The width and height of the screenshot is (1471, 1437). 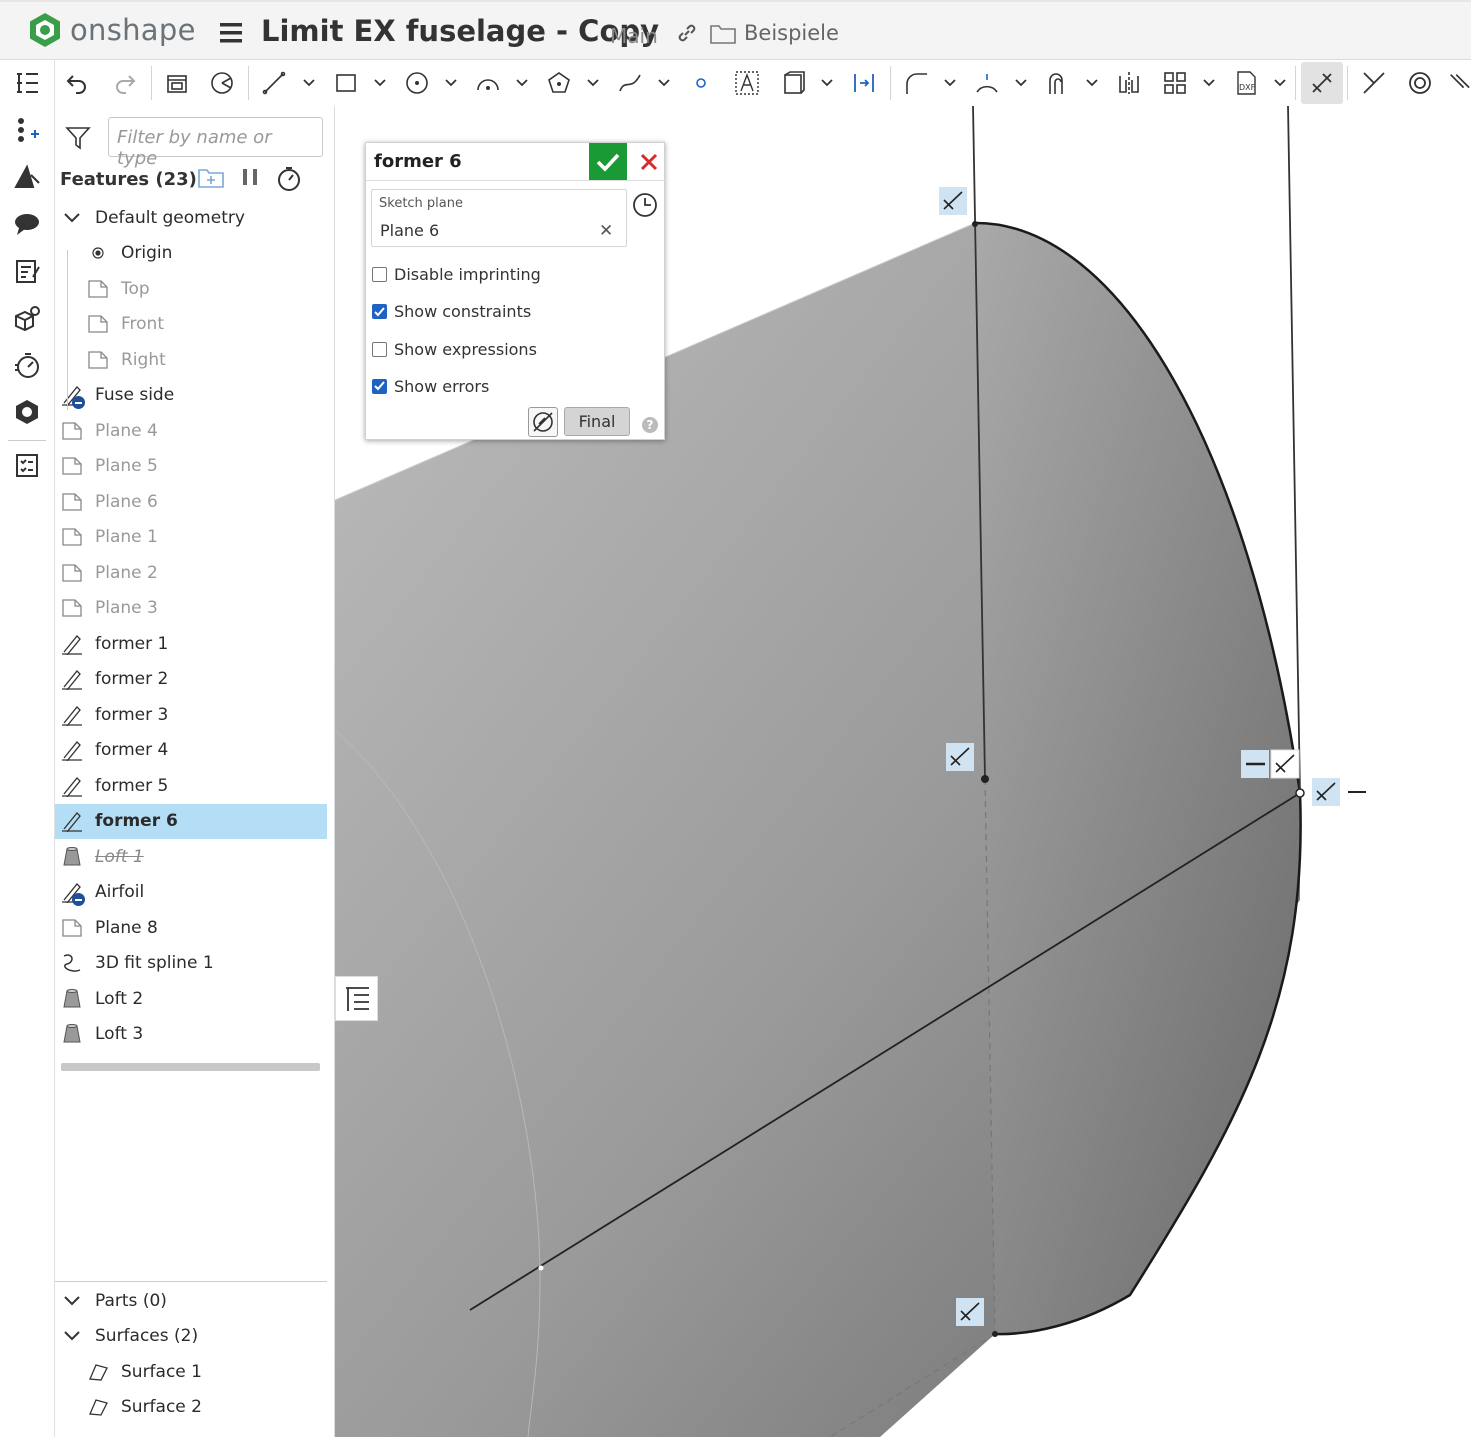 I want to click on cancel-button, so click(x=649, y=161).